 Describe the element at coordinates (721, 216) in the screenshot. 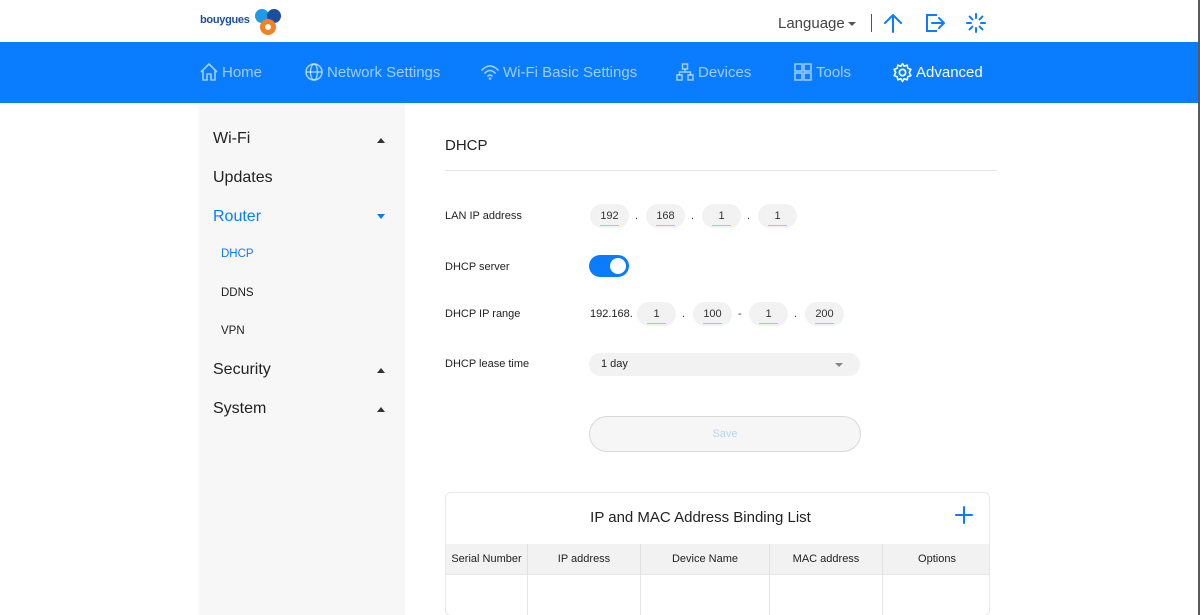

I see `lan-ip-octet-3: 1` at that location.